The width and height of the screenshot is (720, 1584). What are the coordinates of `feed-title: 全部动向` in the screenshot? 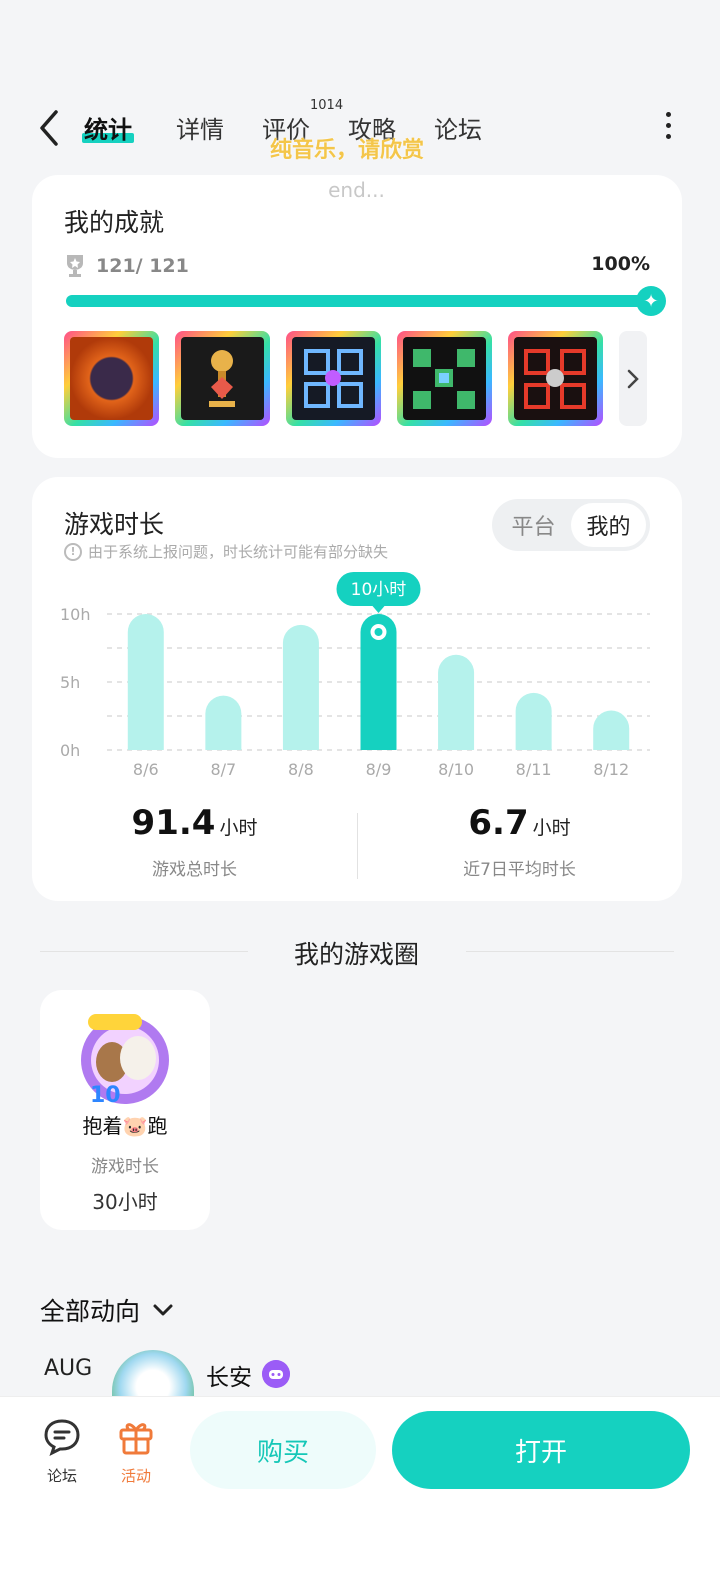 It's located at (90, 1311).